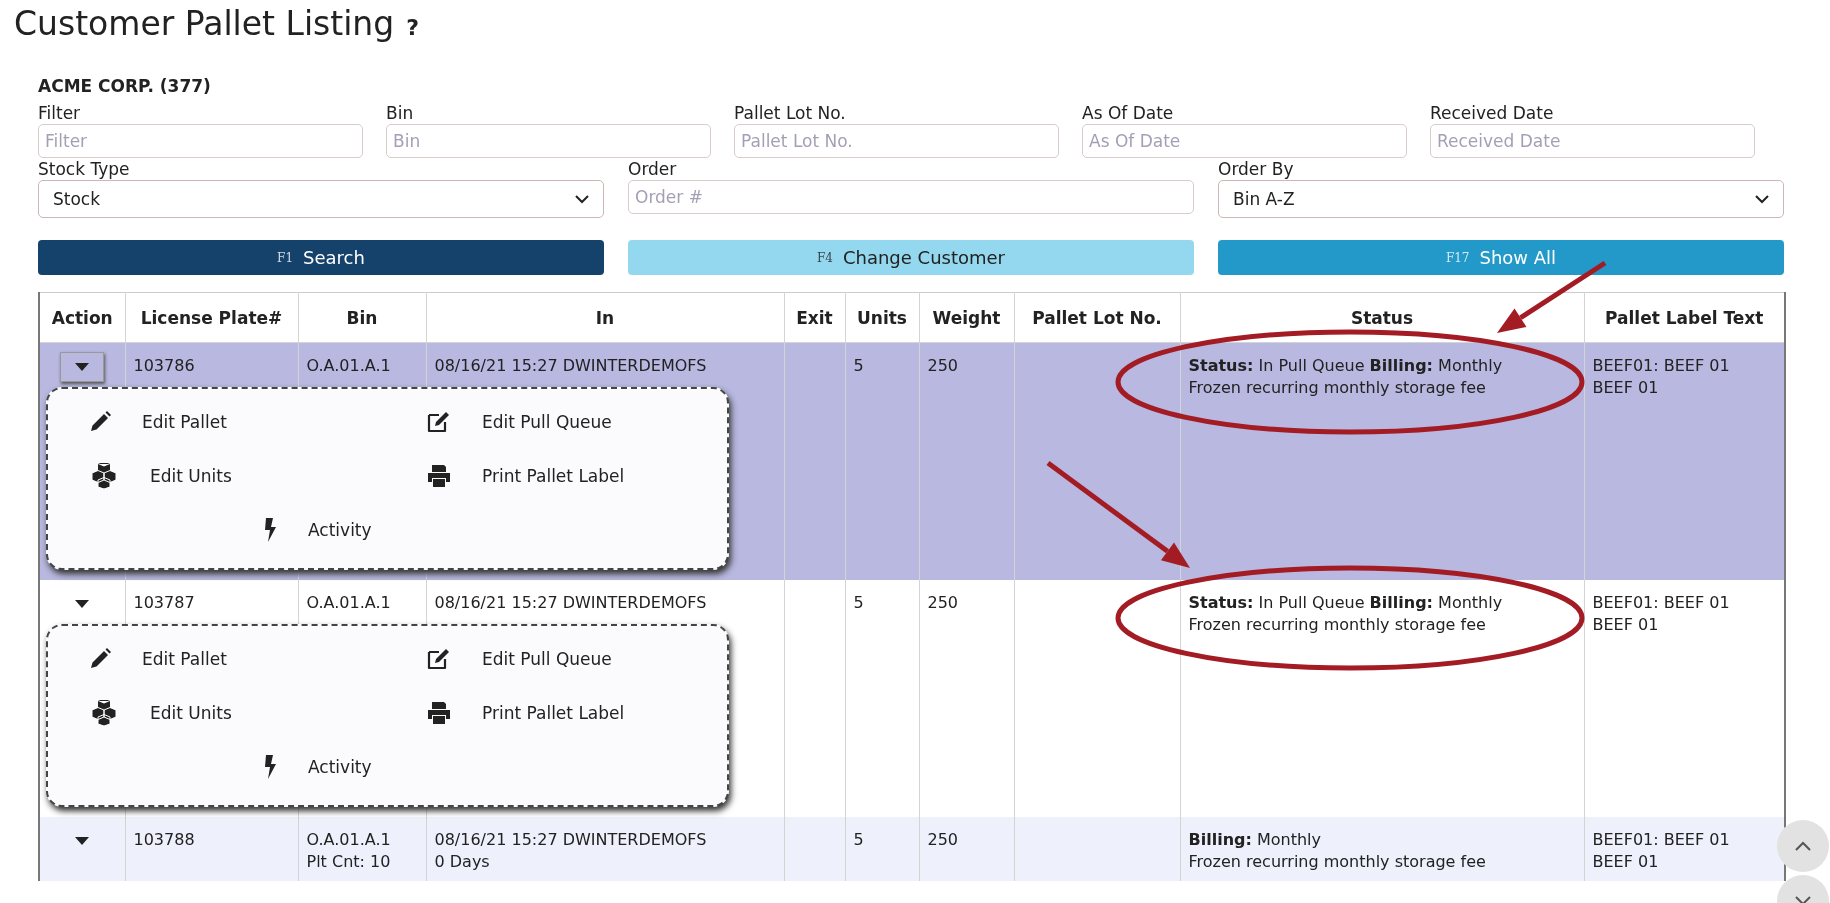  Describe the element at coordinates (84, 169) in the screenshot. I see `field-label: Stock Type` at that location.